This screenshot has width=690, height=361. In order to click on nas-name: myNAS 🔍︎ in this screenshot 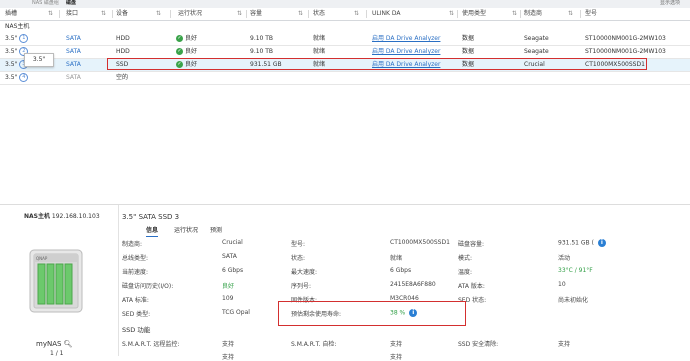, I will do `click(54, 344)`.